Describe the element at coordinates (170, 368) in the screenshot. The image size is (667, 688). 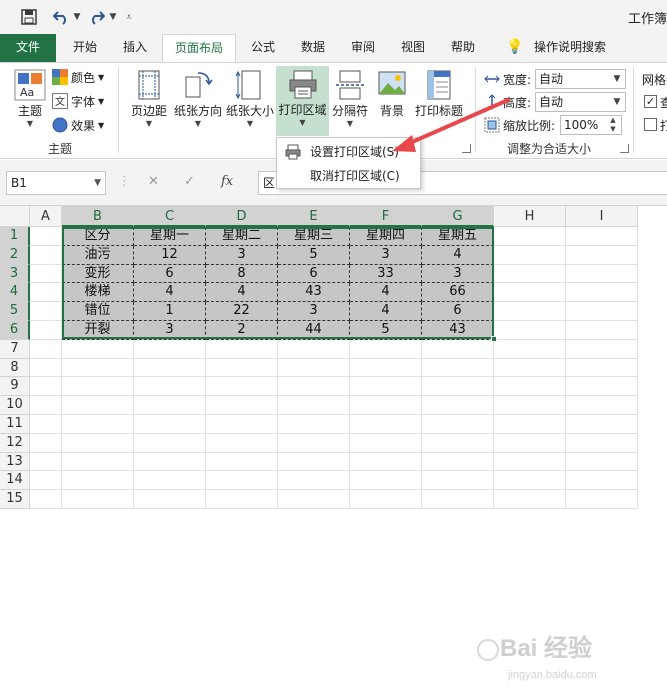
I see `cell-c8` at that location.